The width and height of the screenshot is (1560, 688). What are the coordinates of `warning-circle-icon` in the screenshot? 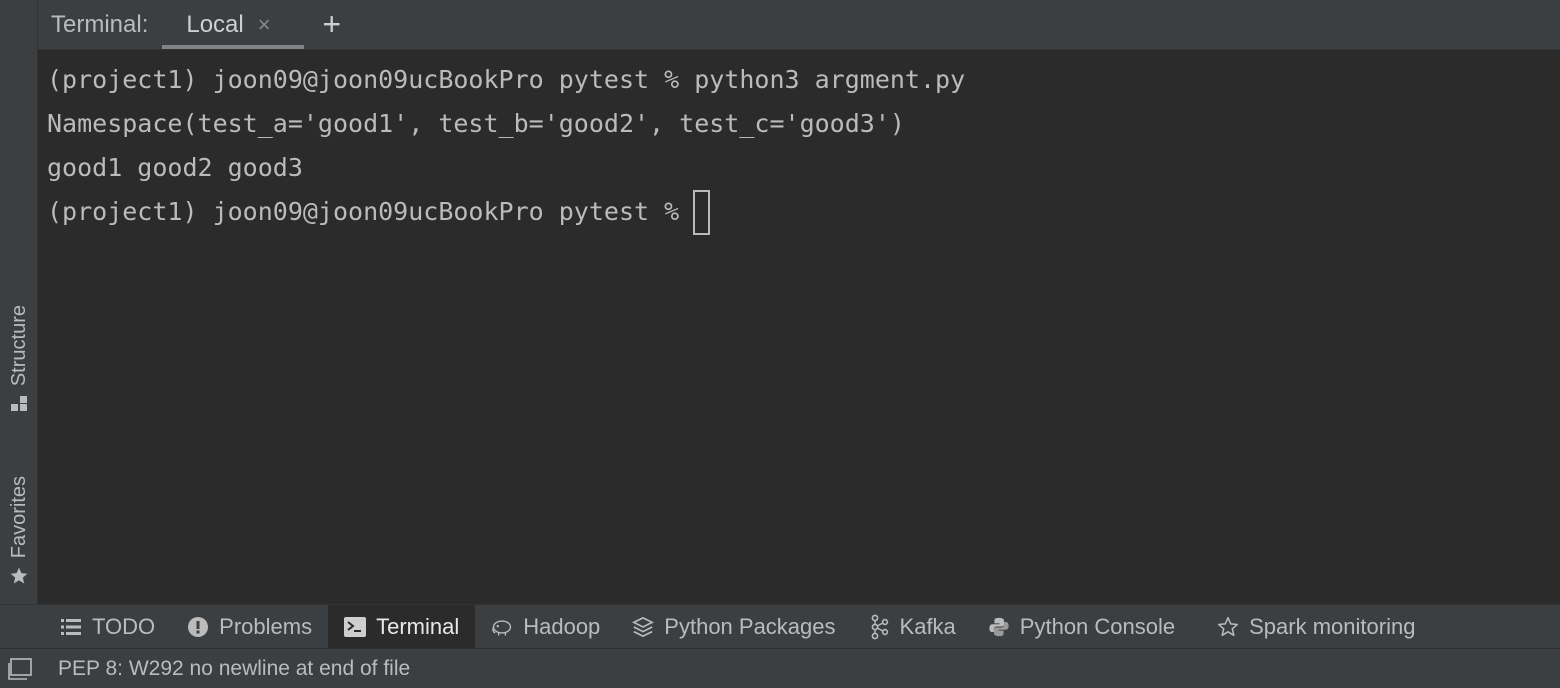 It's located at (198, 627).